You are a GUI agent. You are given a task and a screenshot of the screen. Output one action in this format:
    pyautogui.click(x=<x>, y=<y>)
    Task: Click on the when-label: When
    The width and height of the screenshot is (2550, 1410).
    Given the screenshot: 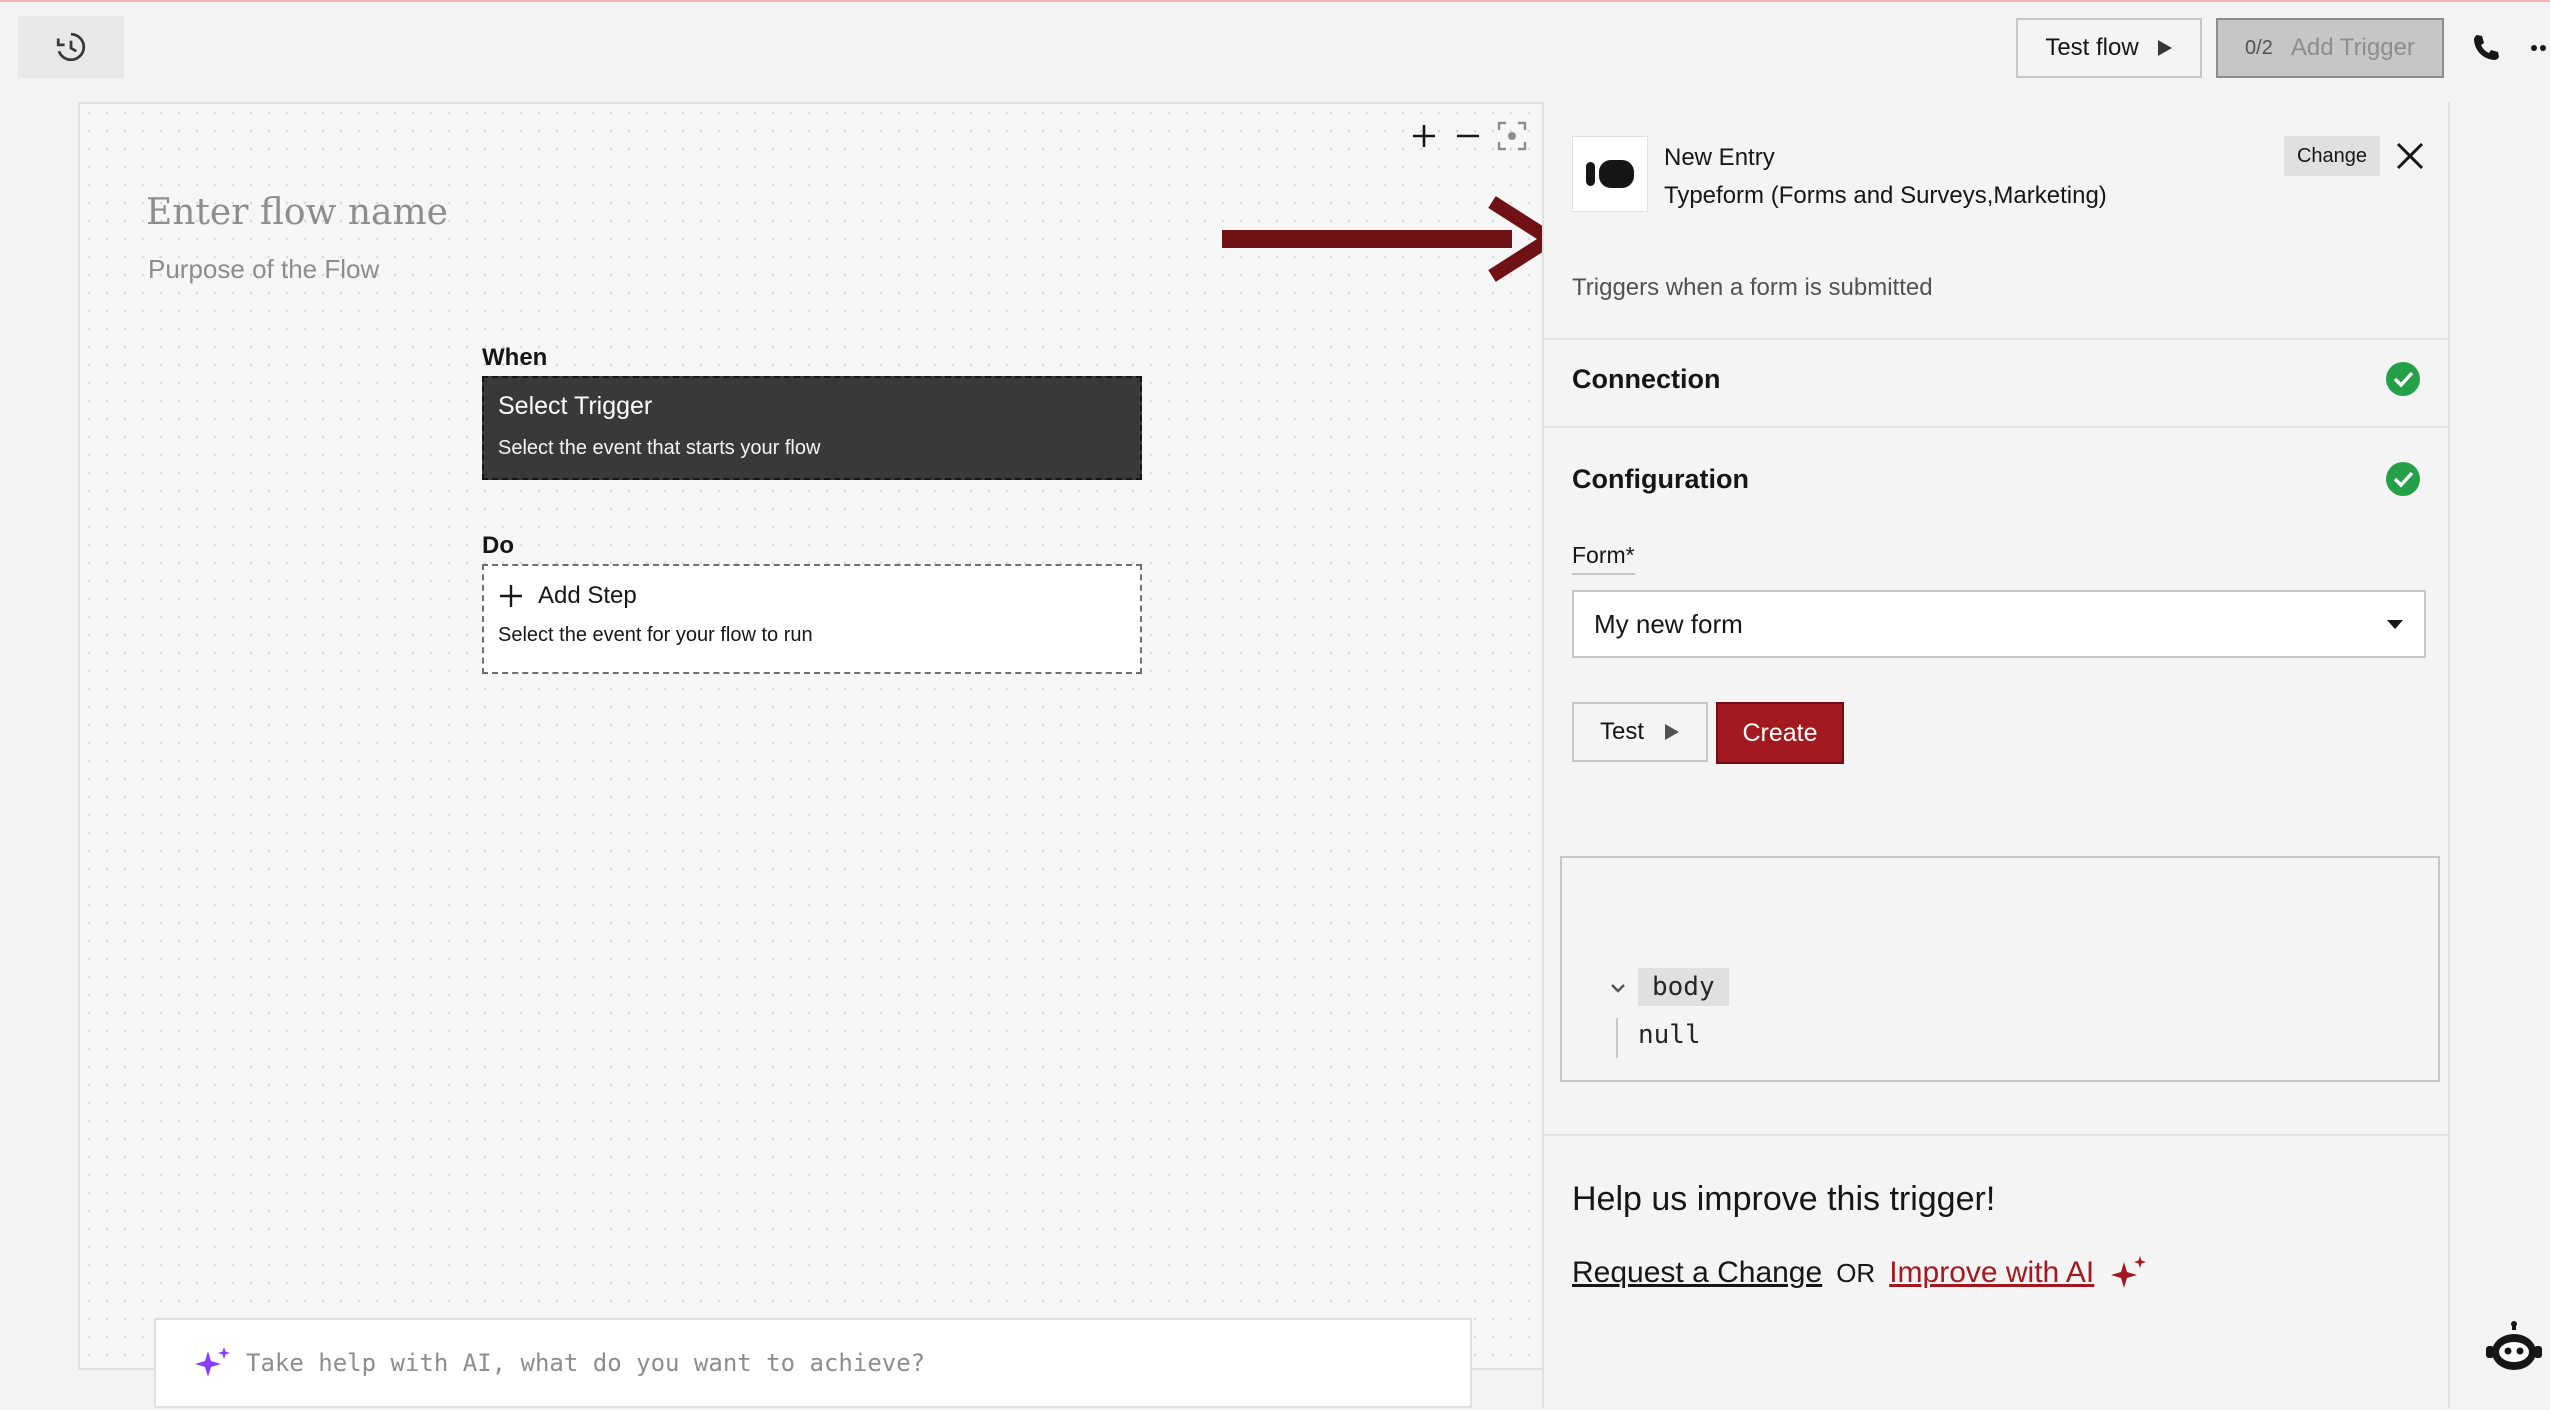 What is the action you would take?
    pyautogui.click(x=515, y=357)
    